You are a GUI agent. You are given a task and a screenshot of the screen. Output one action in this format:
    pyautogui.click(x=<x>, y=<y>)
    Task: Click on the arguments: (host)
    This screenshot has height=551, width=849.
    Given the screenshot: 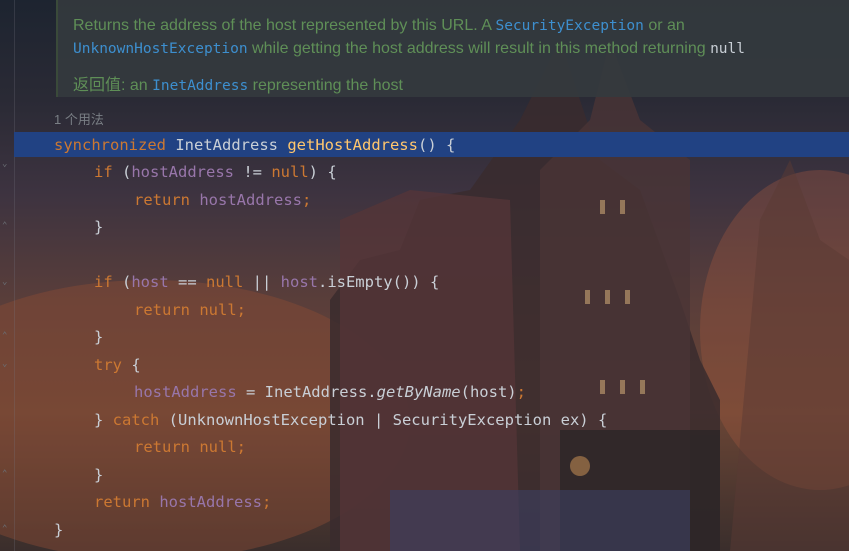 What is the action you would take?
    pyautogui.click(x=488, y=392)
    